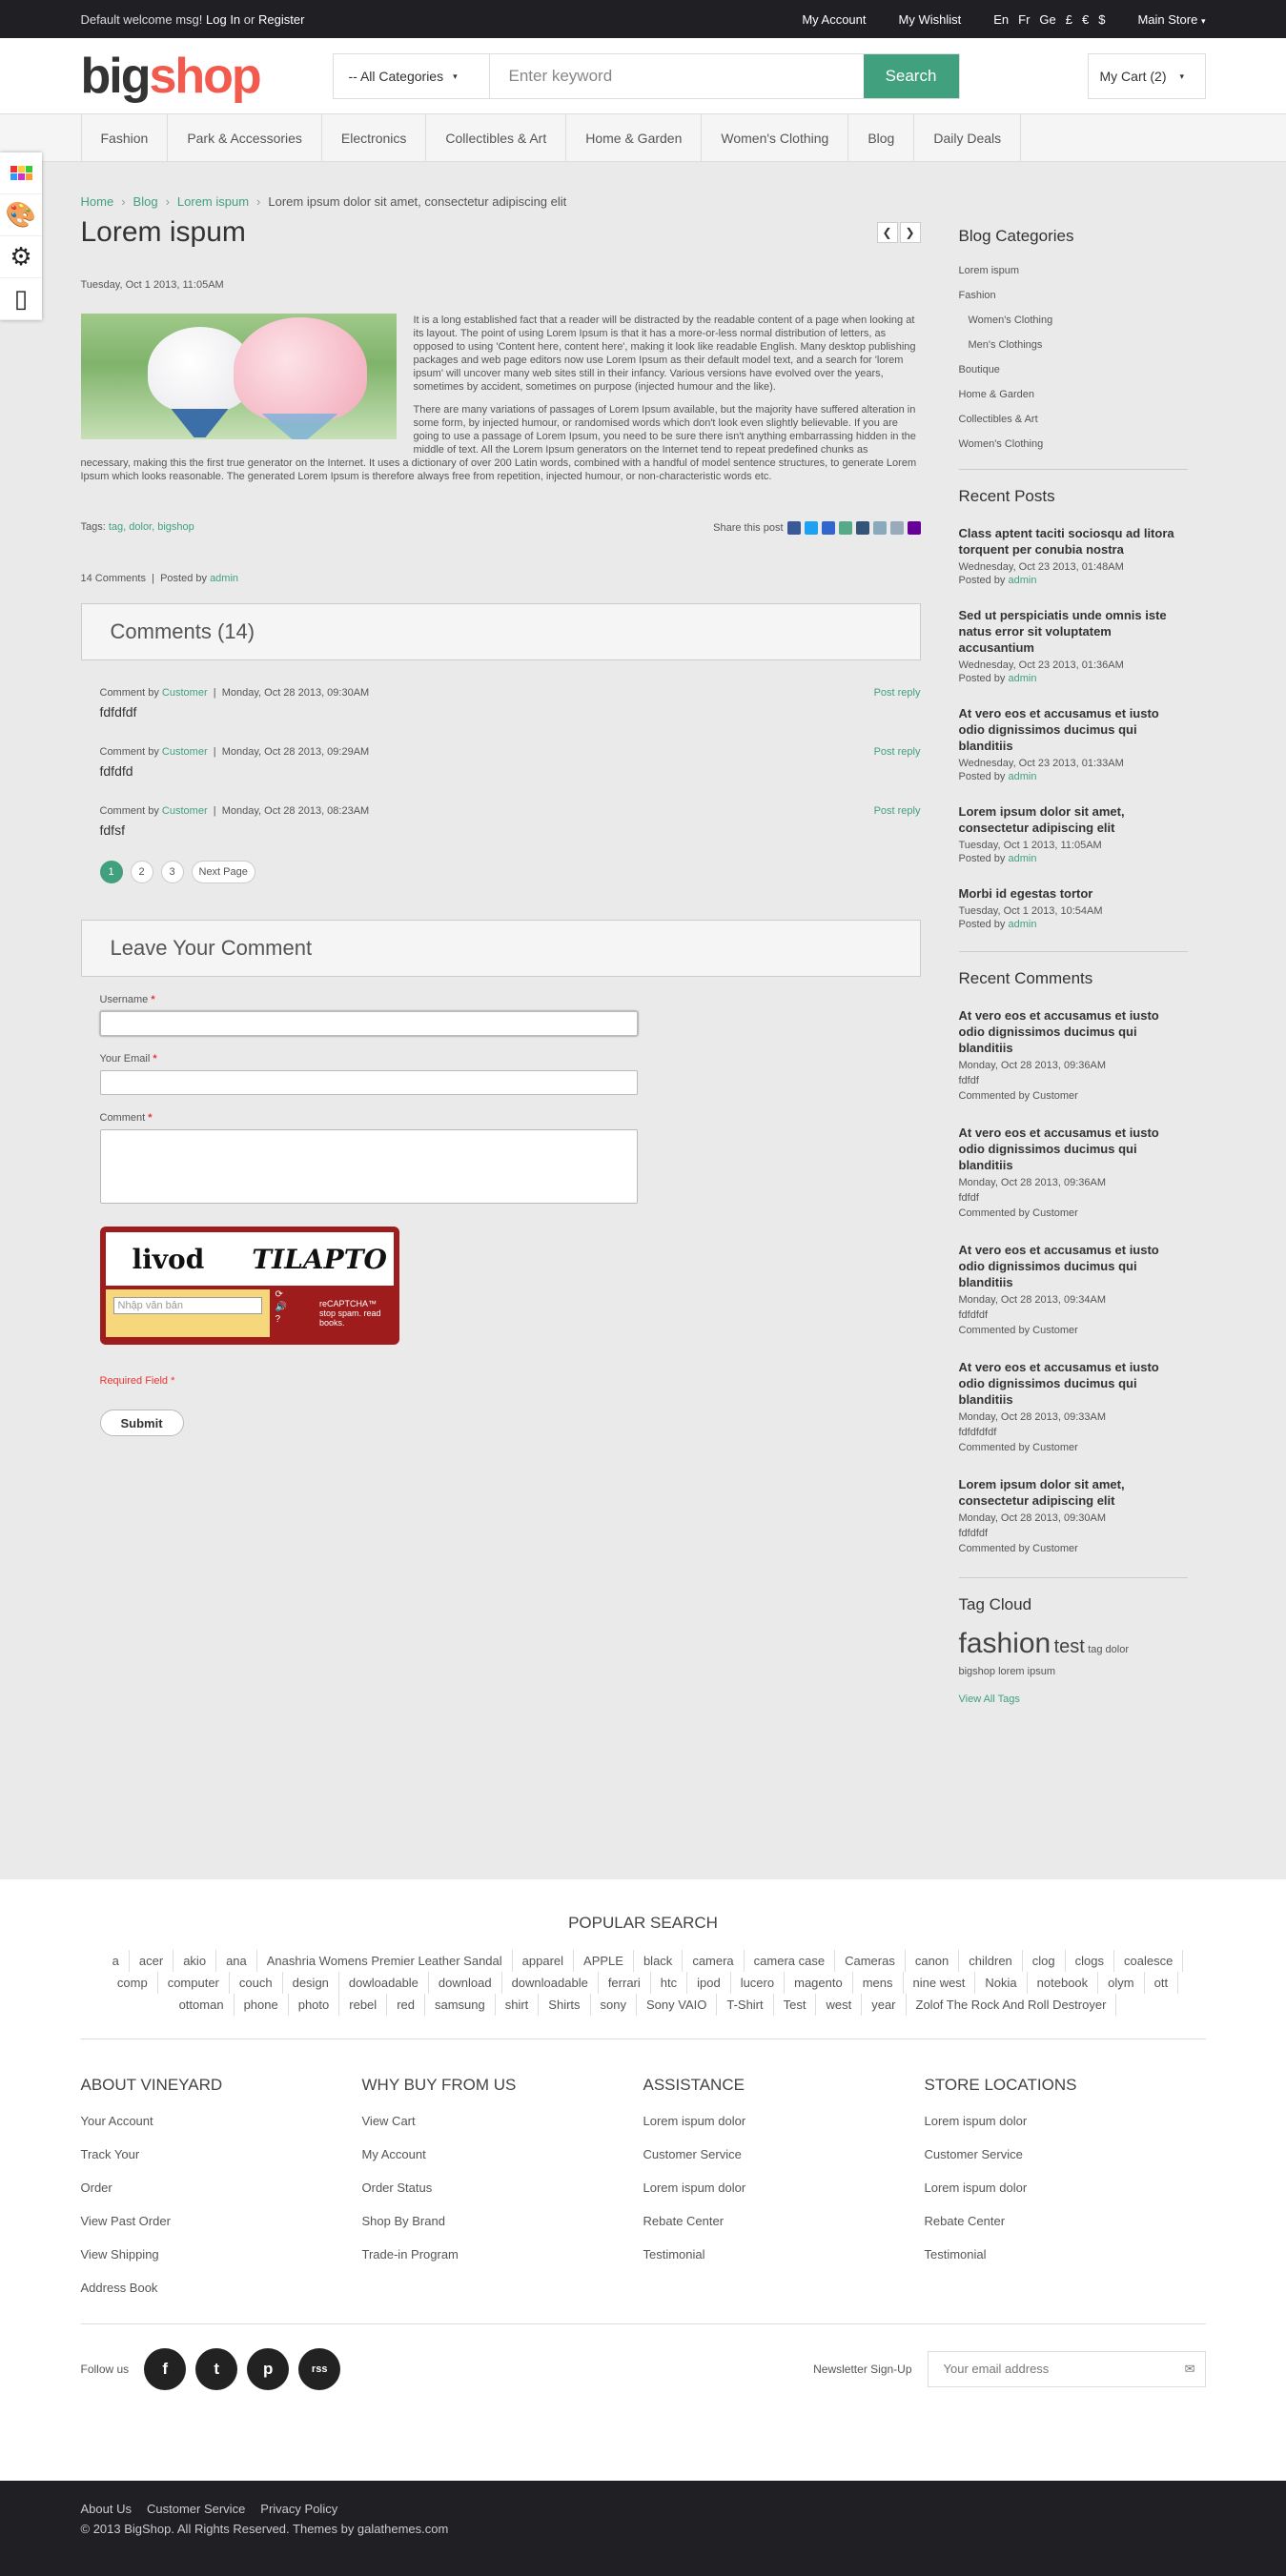 The image size is (1286, 2576). Describe the element at coordinates (1067, 2368) in the screenshot. I see `newsletter-email-input: Your email address ✉` at that location.